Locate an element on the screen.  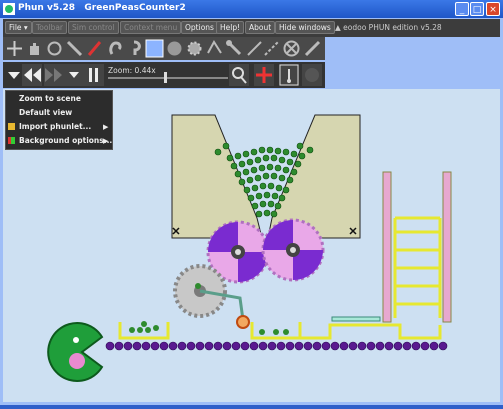
background-palette-icon is located at coordinates (11, 140).